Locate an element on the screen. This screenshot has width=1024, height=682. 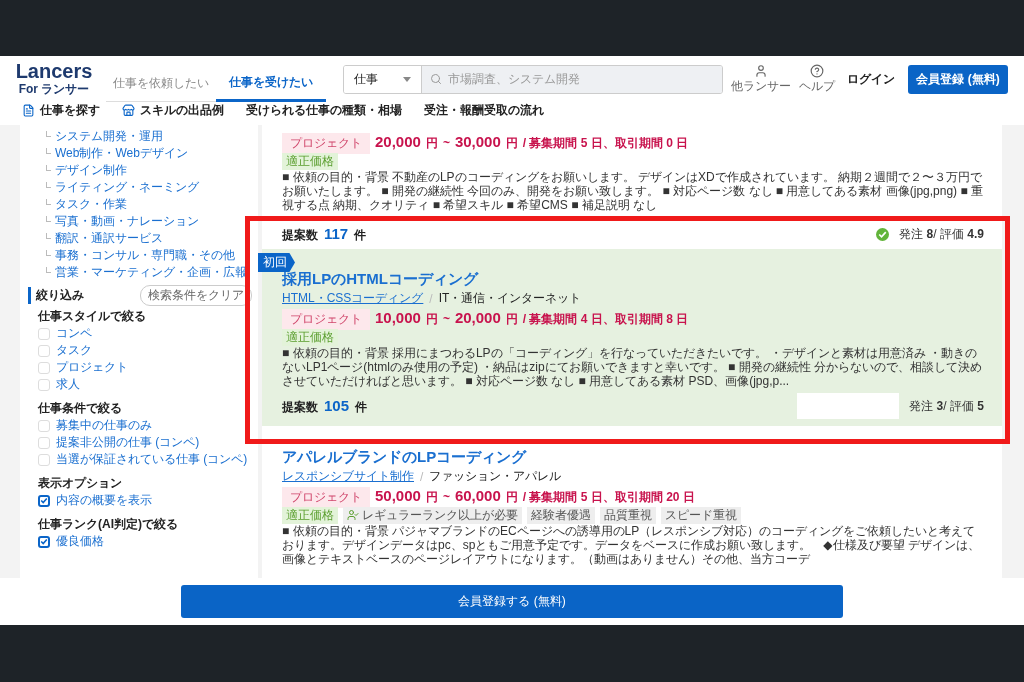
option-label: 募集中の仕事のみ is located at coordinates (104, 425).